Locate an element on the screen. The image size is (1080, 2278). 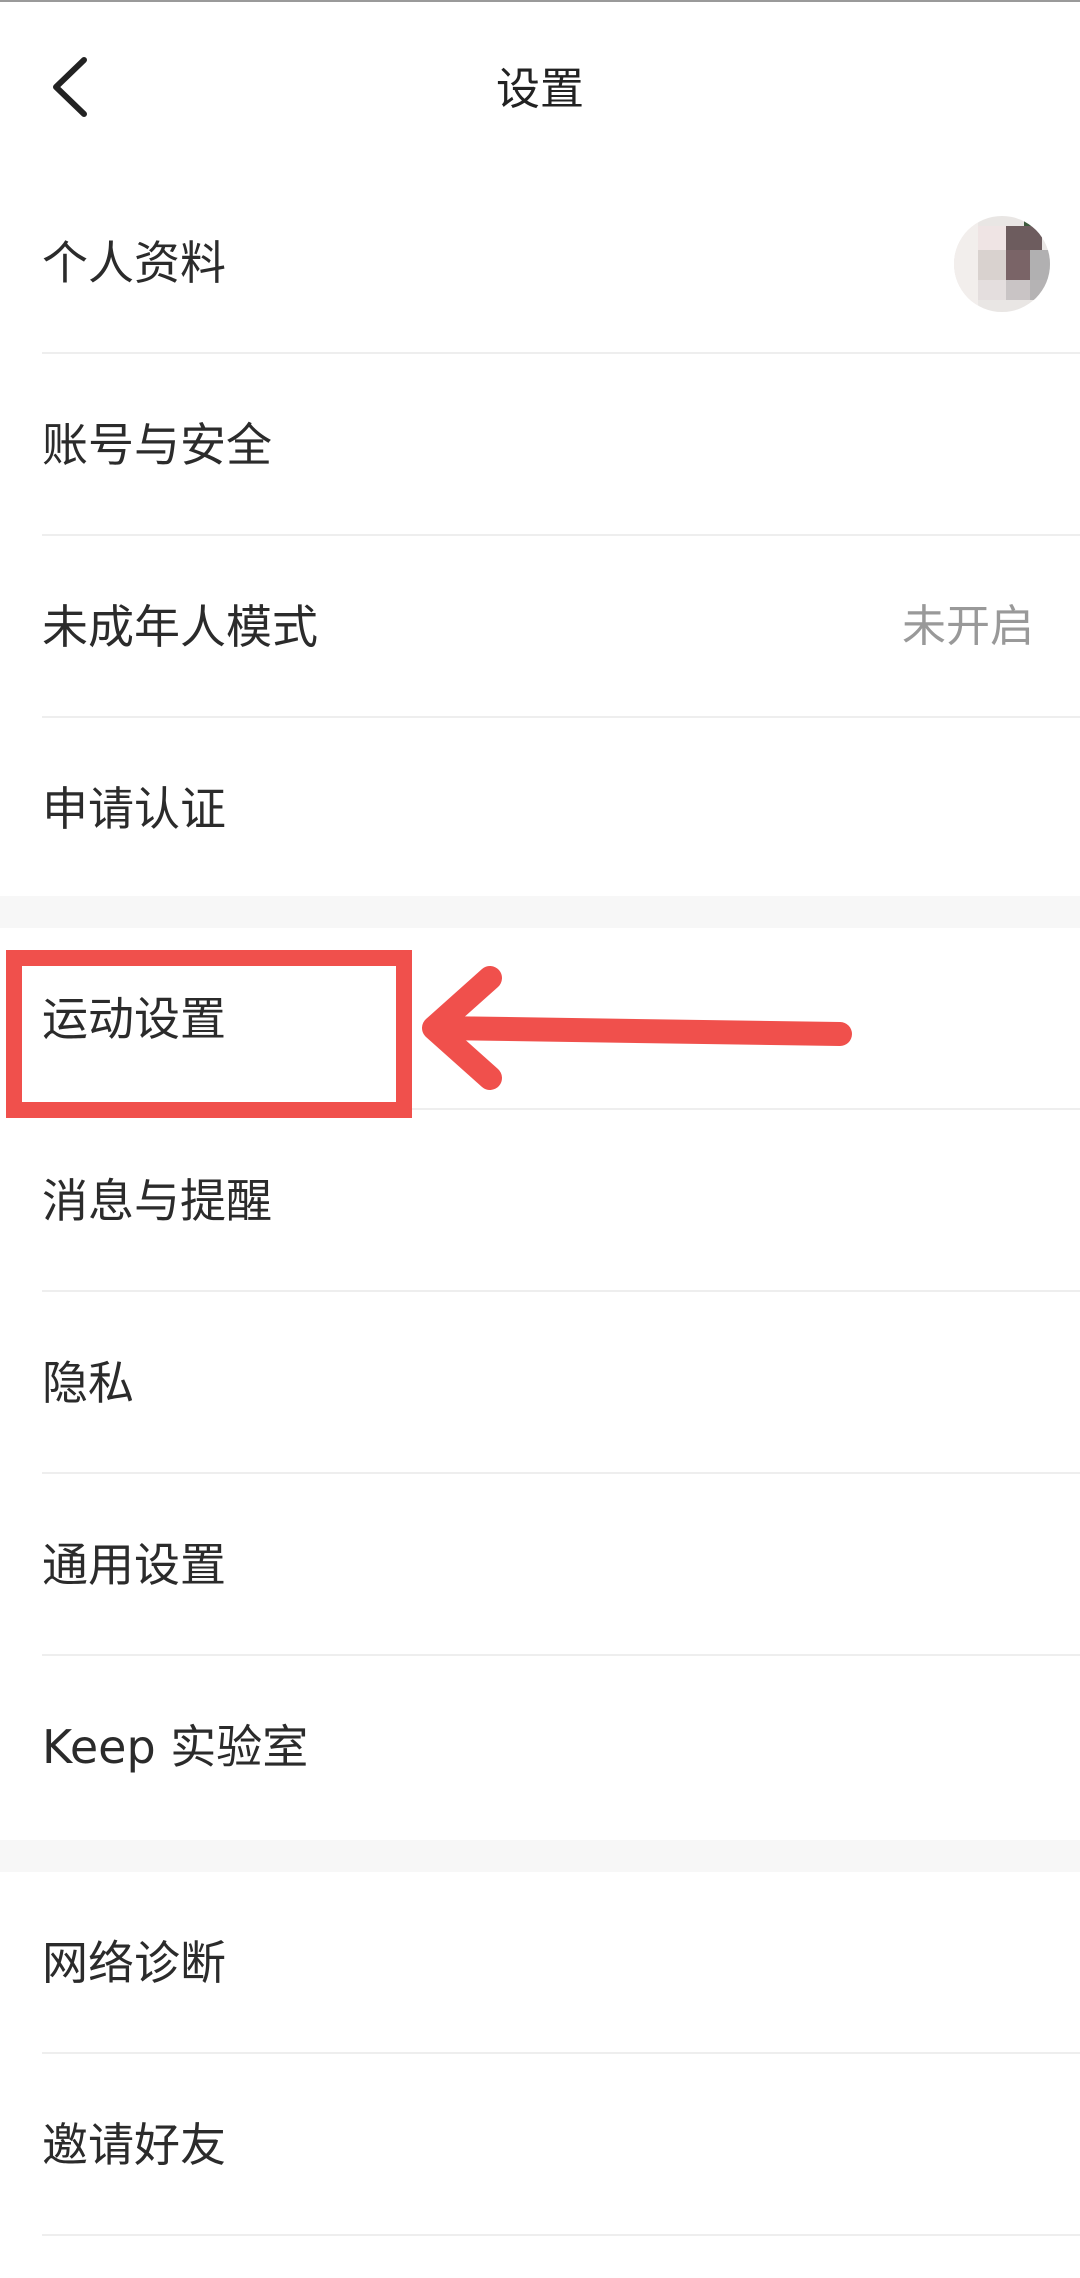
minor-mode-status: 未开启 is located at coordinates (968, 626).